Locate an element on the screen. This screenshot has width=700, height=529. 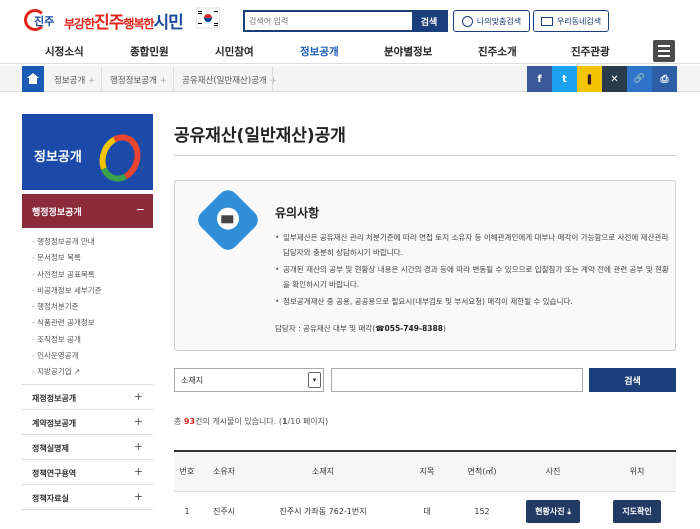
x-icon: ✕ is located at coordinates (614, 79).